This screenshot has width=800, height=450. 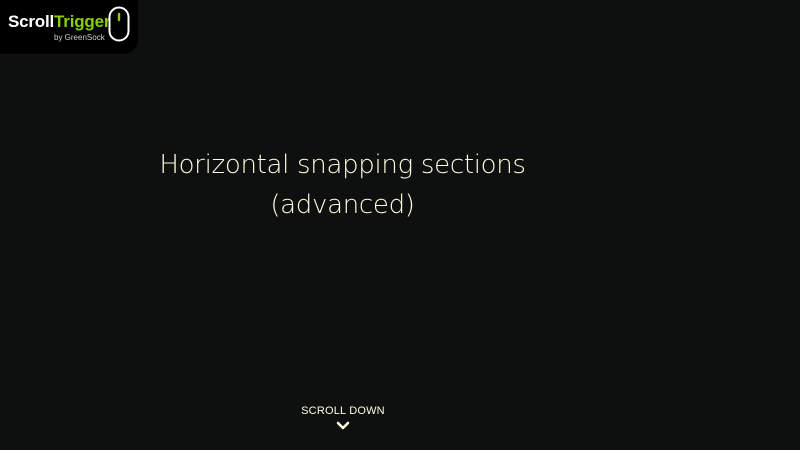 What do you see at coordinates (343, 425) in the screenshot?
I see `chevron-down-icon` at bounding box center [343, 425].